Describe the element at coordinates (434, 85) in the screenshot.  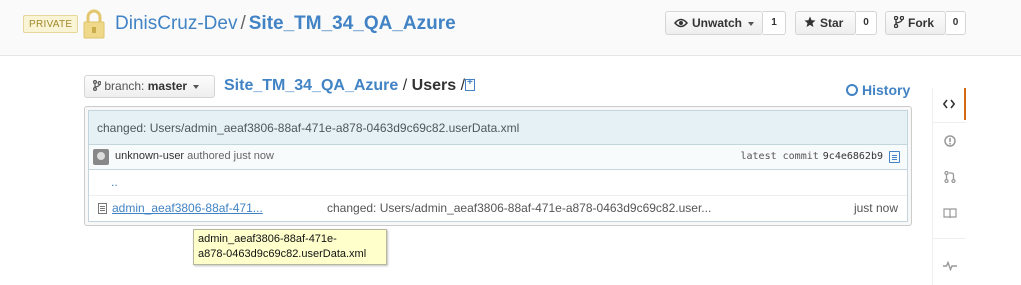
I see `breadcrumb-current: Users` at that location.